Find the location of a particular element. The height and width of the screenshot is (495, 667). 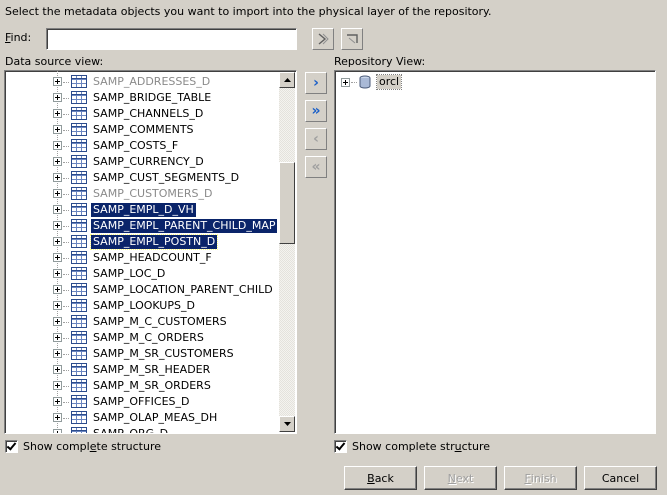

tree-item-label: SAMP_EMPL_D_VH is located at coordinates (143, 210).